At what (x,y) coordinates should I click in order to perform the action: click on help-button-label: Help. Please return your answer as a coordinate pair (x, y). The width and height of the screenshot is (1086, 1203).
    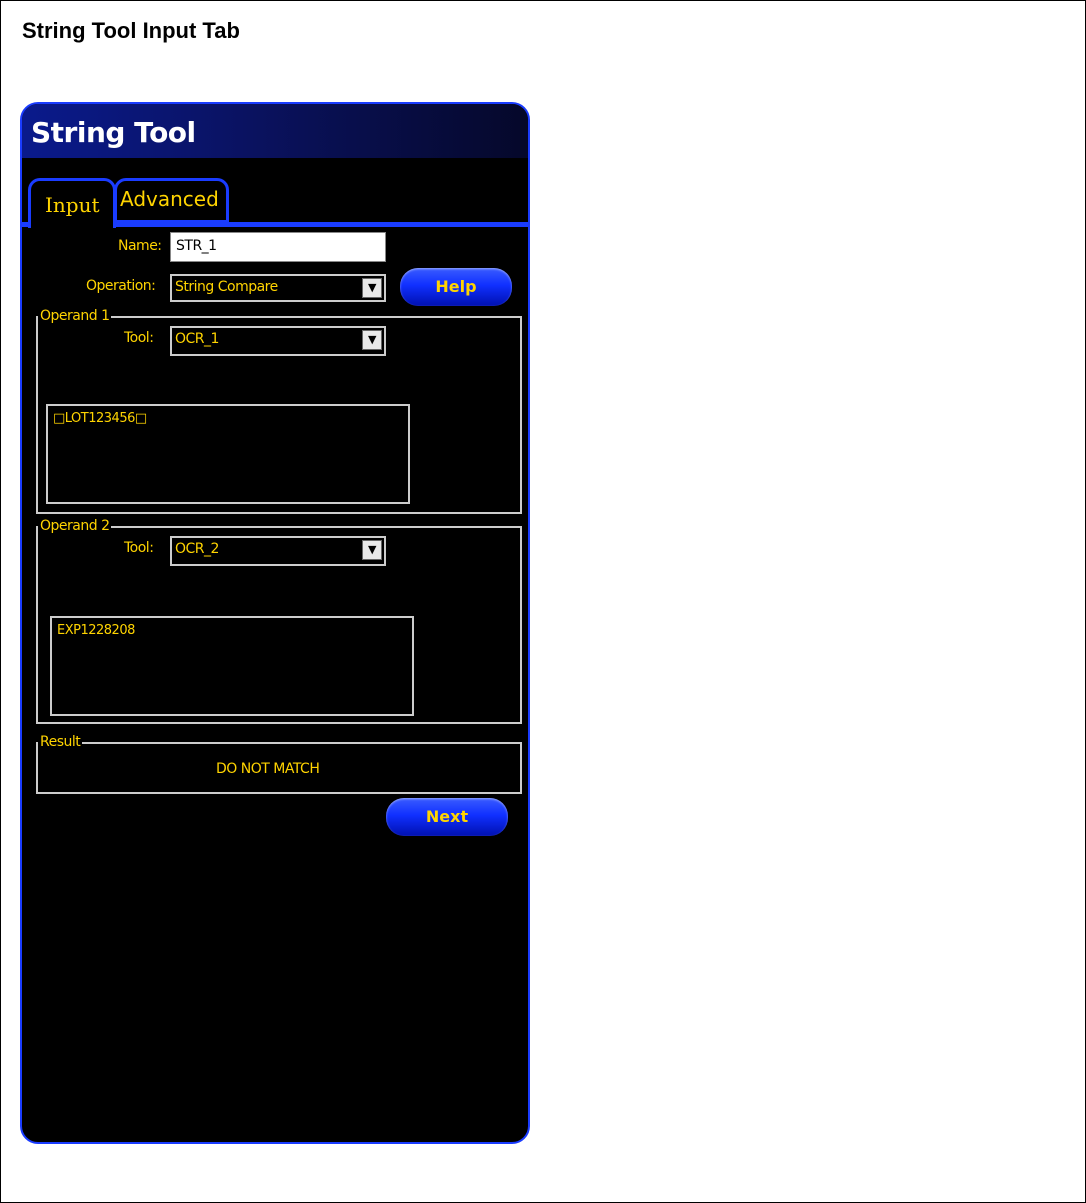
    Looking at the image, I should click on (456, 286).